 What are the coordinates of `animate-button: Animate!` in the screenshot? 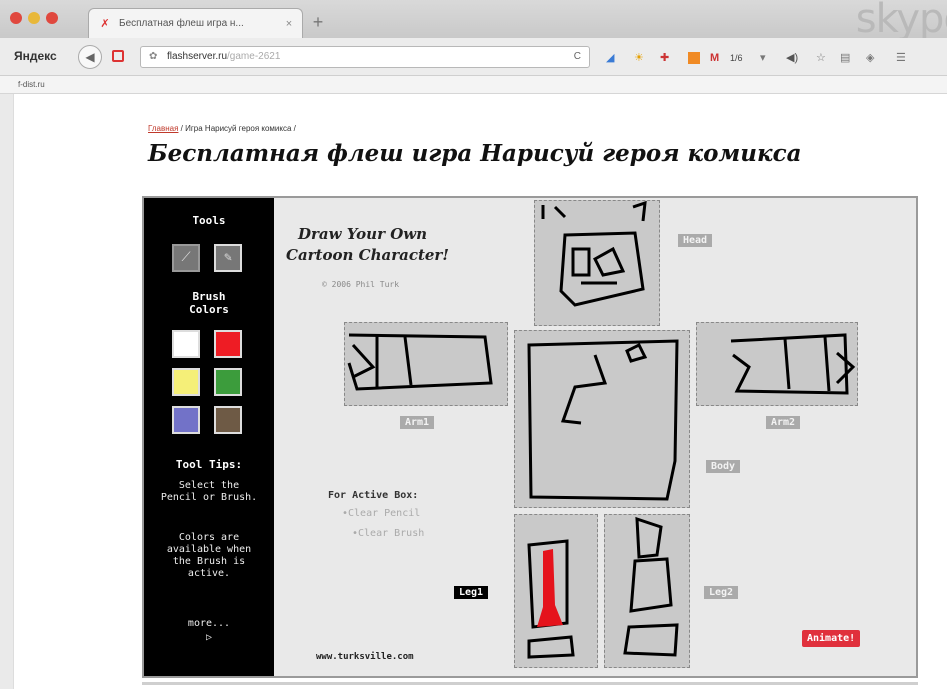 It's located at (831, 638).